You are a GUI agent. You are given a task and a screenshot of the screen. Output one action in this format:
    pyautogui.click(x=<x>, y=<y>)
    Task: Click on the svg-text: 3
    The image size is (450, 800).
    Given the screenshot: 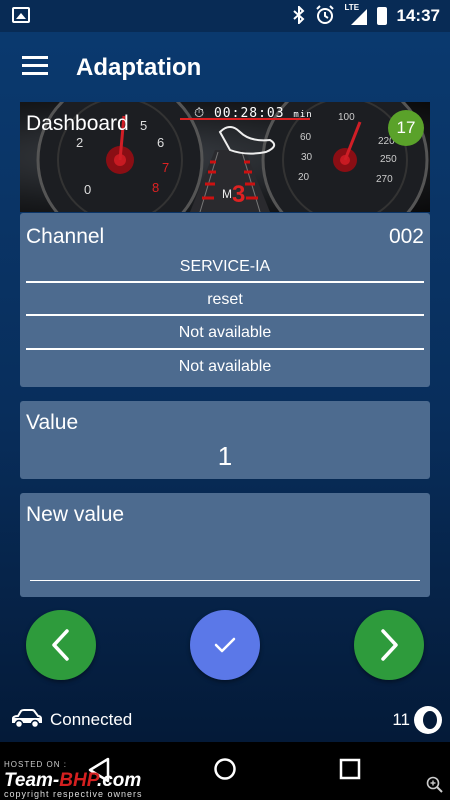 What is the action you would take?
    pyautogui.click(x=238, y=194)
    